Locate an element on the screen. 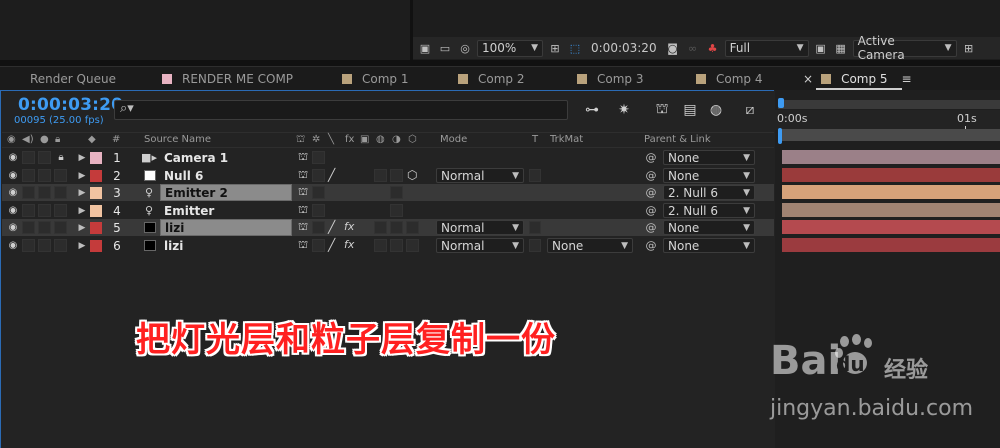 The height and width of the screenshot is (448, 1000). resolution-select: Full ▼ is located at coordinates (766, 48).